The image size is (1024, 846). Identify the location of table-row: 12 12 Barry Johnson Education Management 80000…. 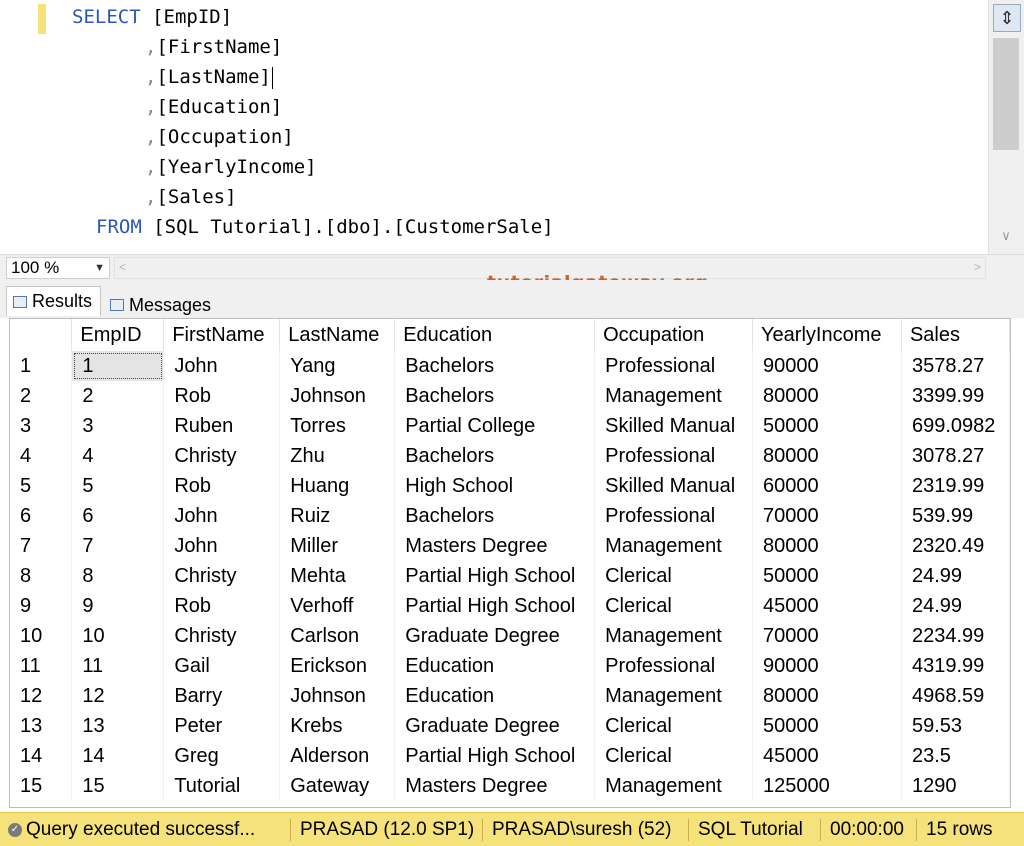
(510, 696).